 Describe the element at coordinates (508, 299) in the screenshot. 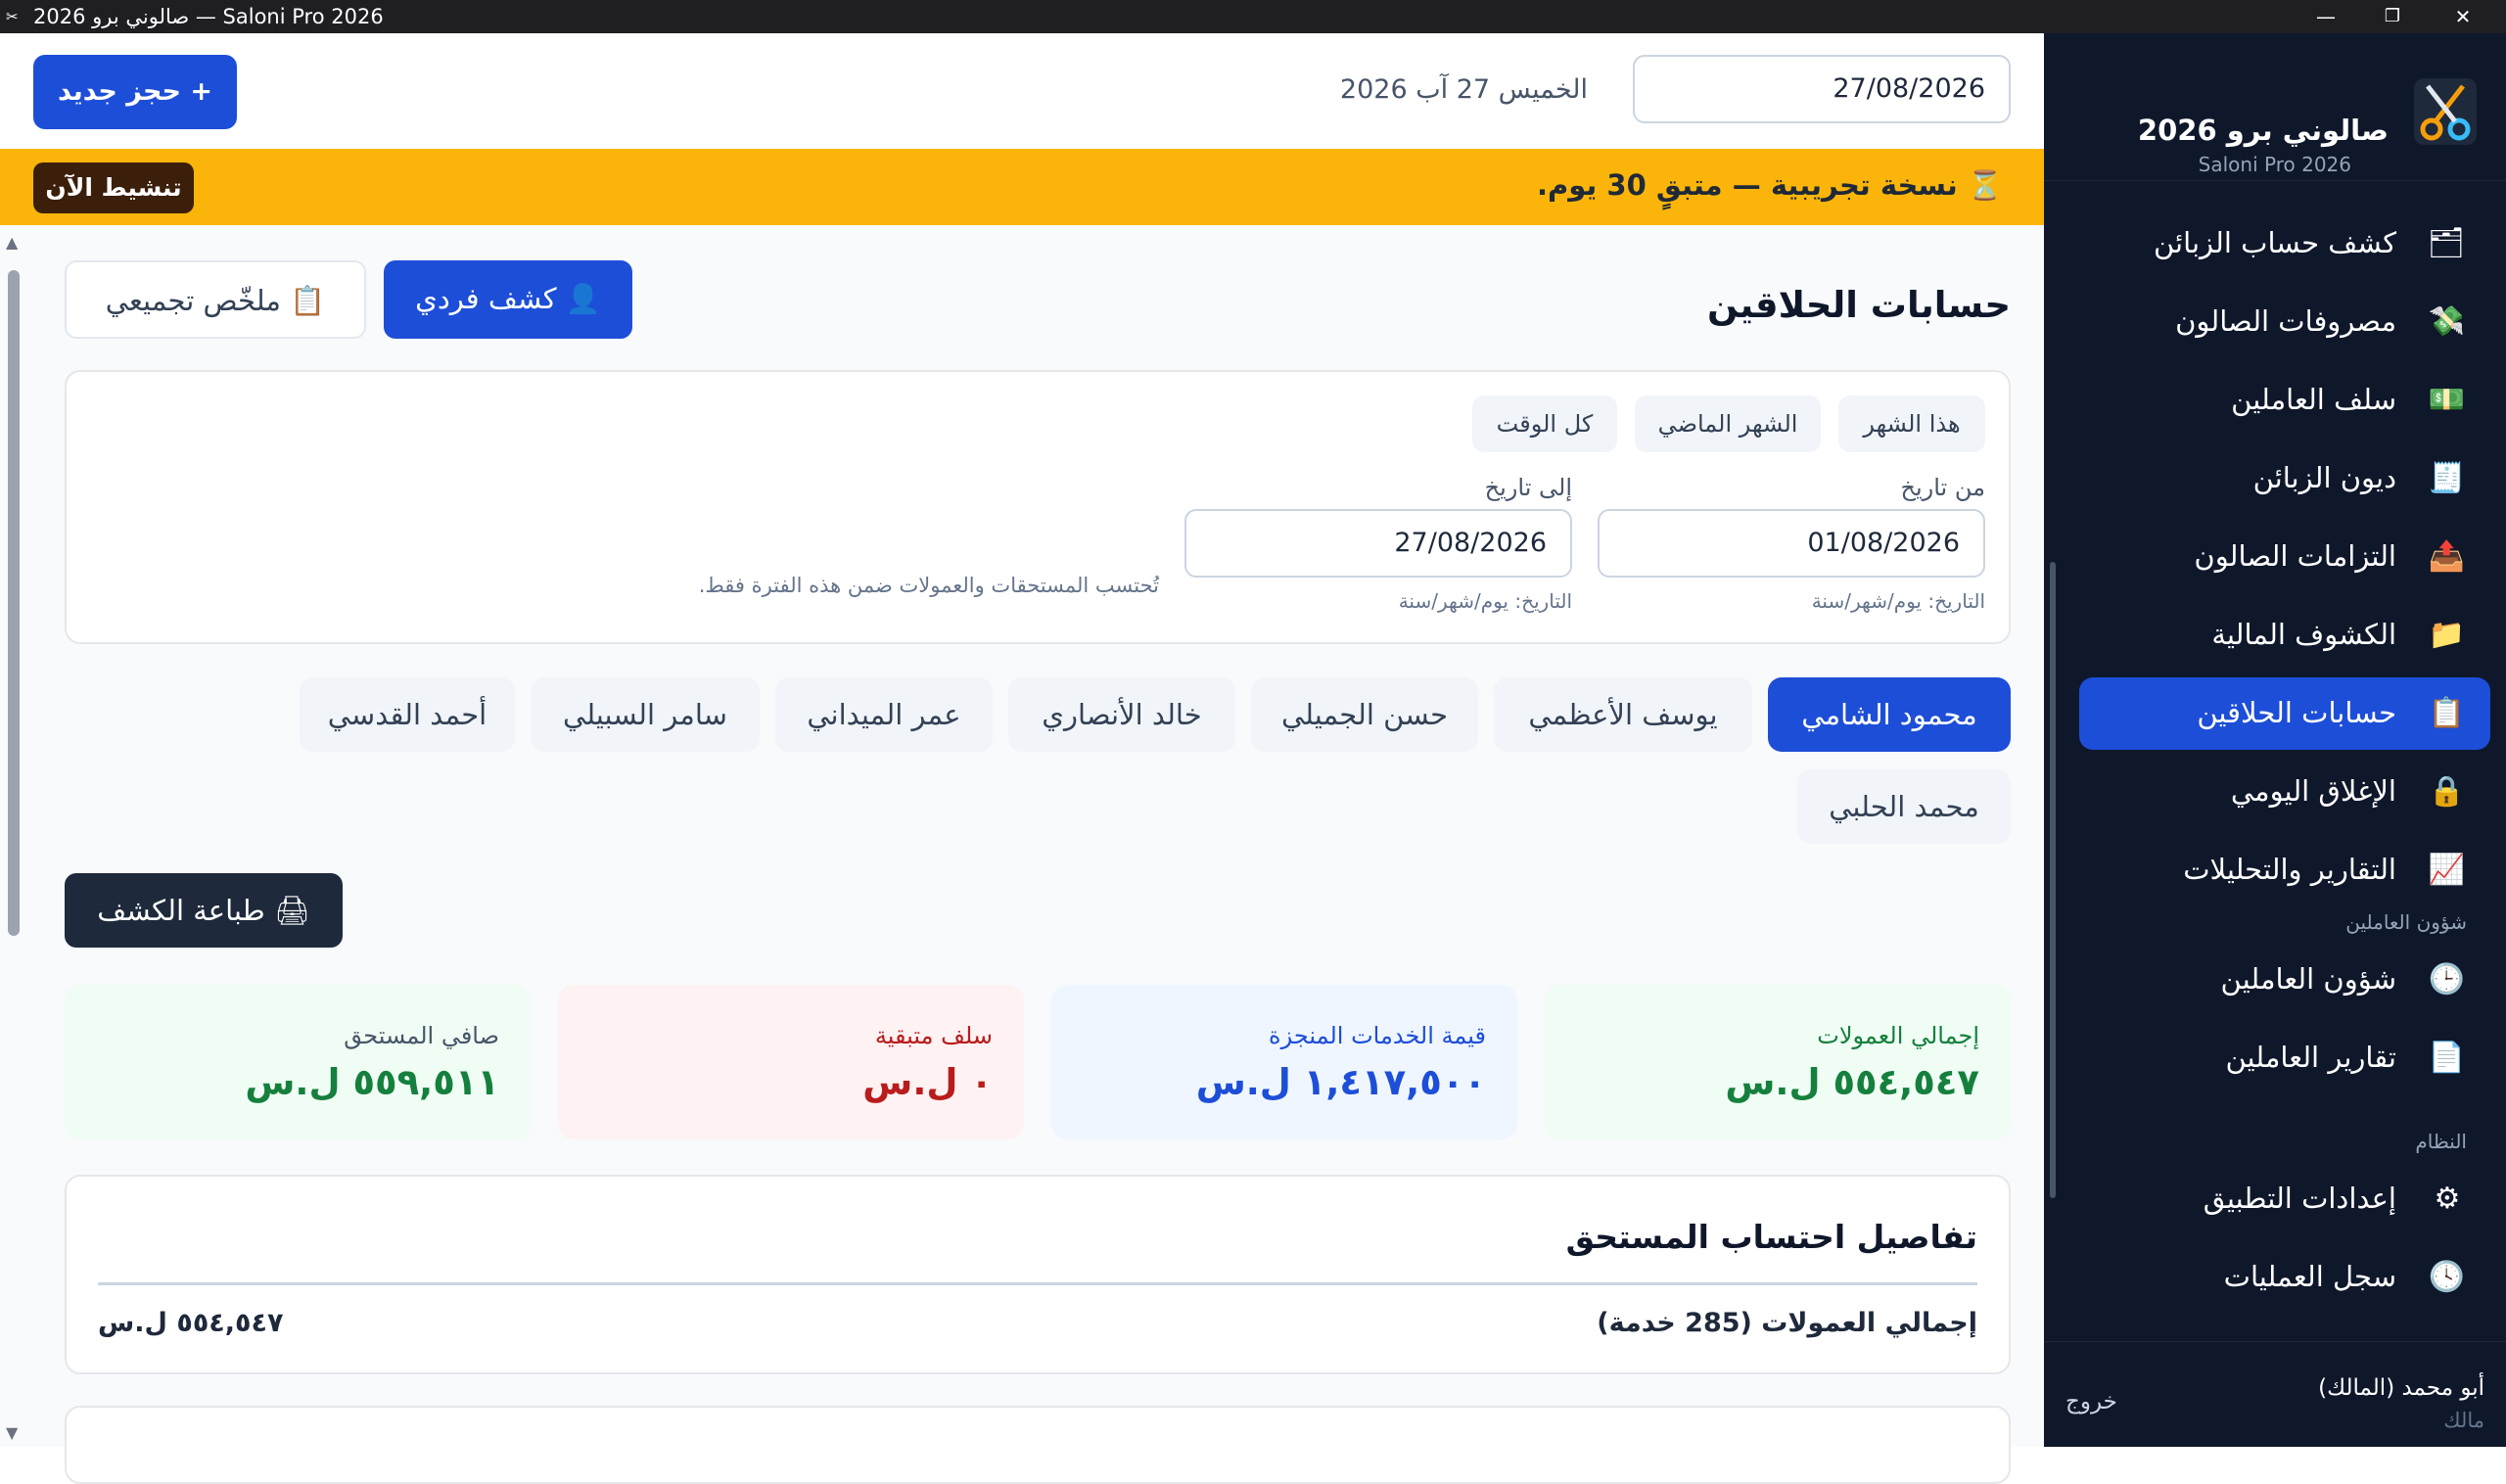

I see `tab-individual-statement: 👤 كشف فردي` at that location.